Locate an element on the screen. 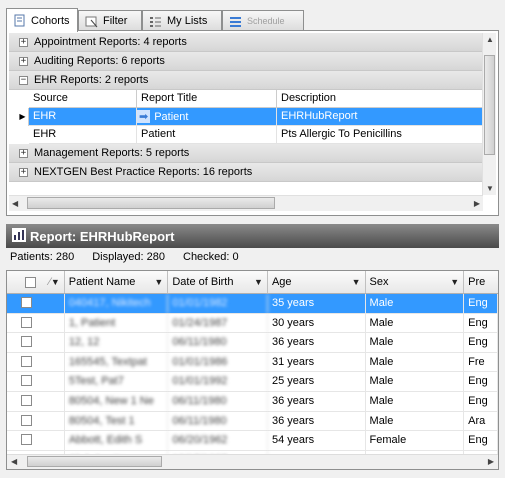  tab-cohorts: Cohorts is located at coordinates (42, 20).